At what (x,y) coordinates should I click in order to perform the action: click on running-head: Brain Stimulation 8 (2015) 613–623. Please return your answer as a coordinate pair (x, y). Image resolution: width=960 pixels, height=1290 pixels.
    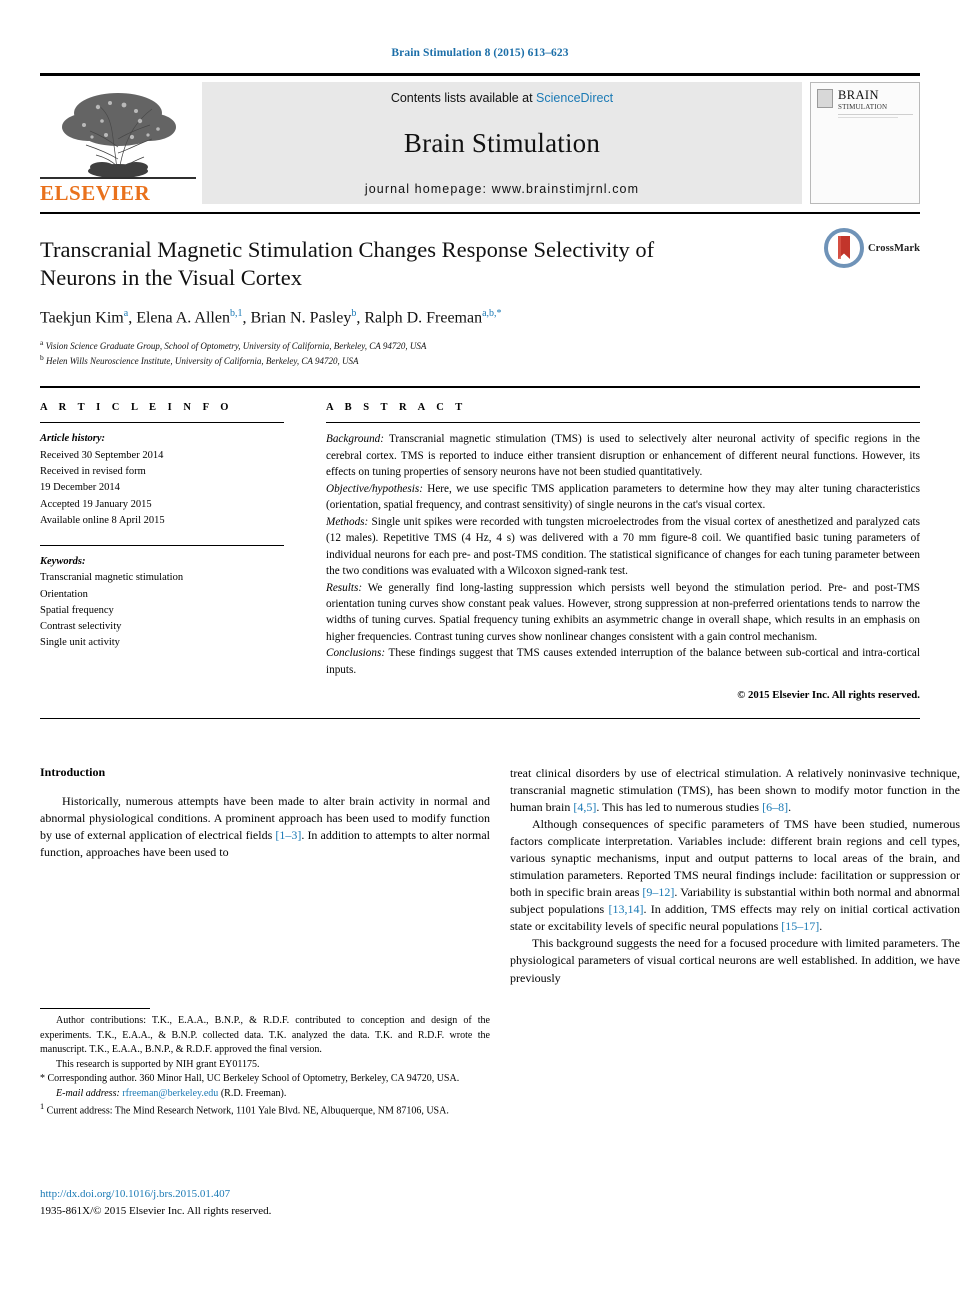
    Looking at the image, I should click on (480, 53).